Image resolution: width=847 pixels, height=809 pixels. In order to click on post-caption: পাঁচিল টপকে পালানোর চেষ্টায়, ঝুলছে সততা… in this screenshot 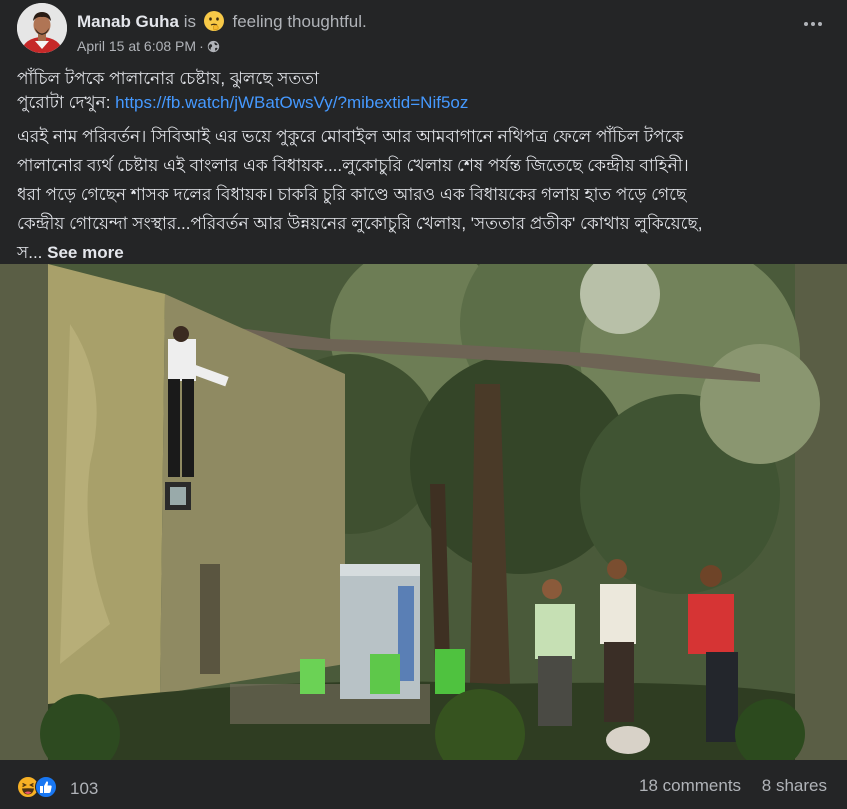, I will do `click(424, 91)`.